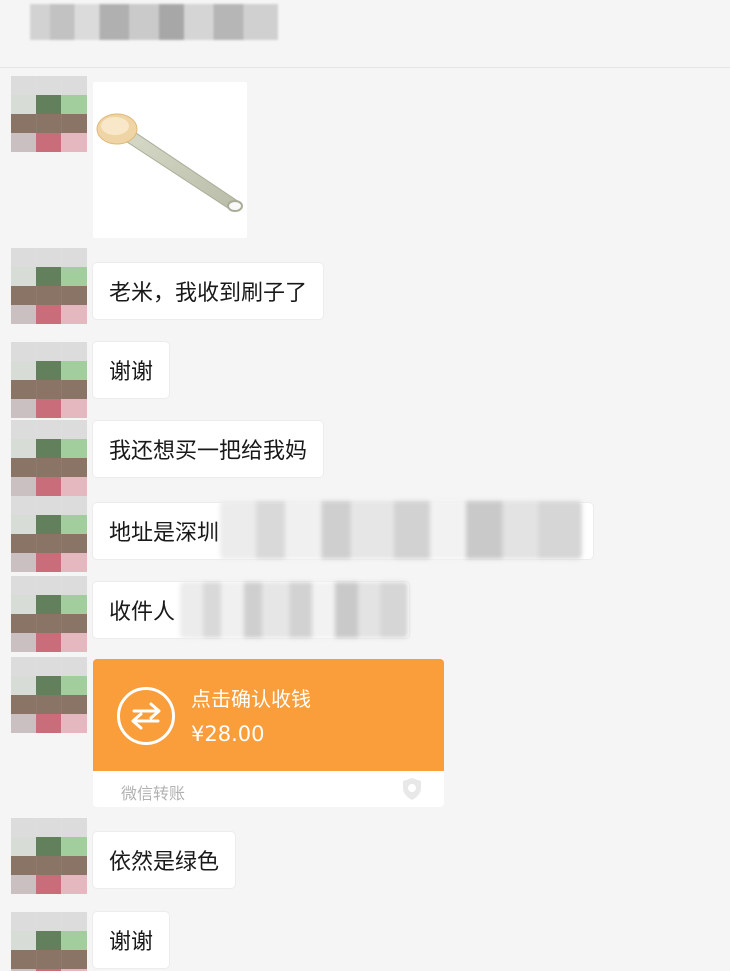  I want to click on transfer-footer-label: 微信转账, so click(153, 793).